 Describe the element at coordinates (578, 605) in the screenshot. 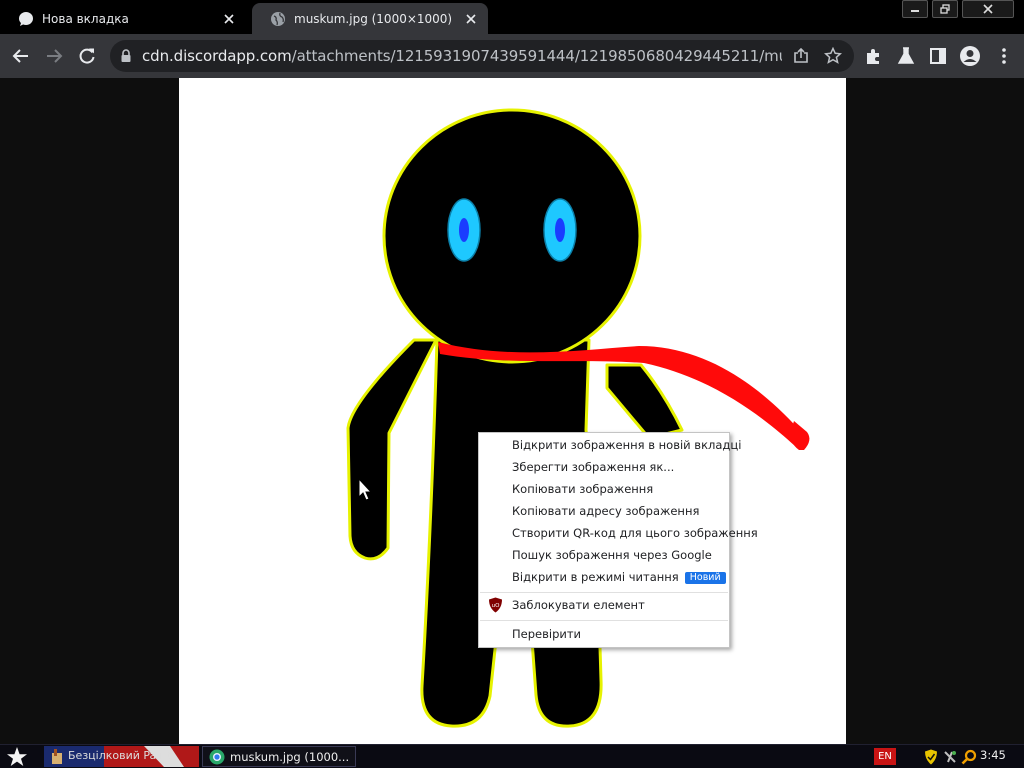

I see `menu-item-label: Заблокувати елемент` at that location.